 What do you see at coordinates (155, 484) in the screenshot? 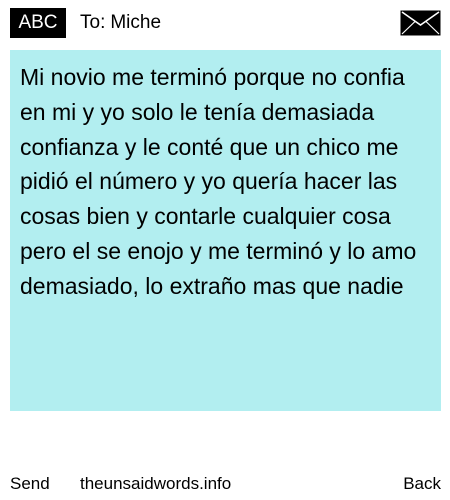
I see `site-link: theunsaidwords.info` at bounding box center [155, 484].